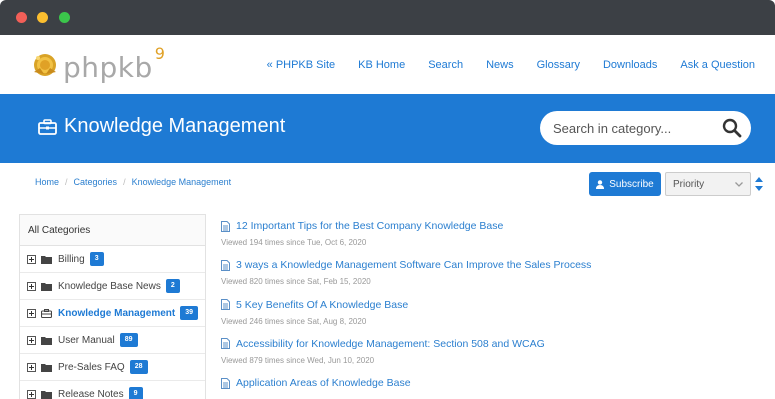  I want to click on page-title: Knowledge Management, so click(161, 126).